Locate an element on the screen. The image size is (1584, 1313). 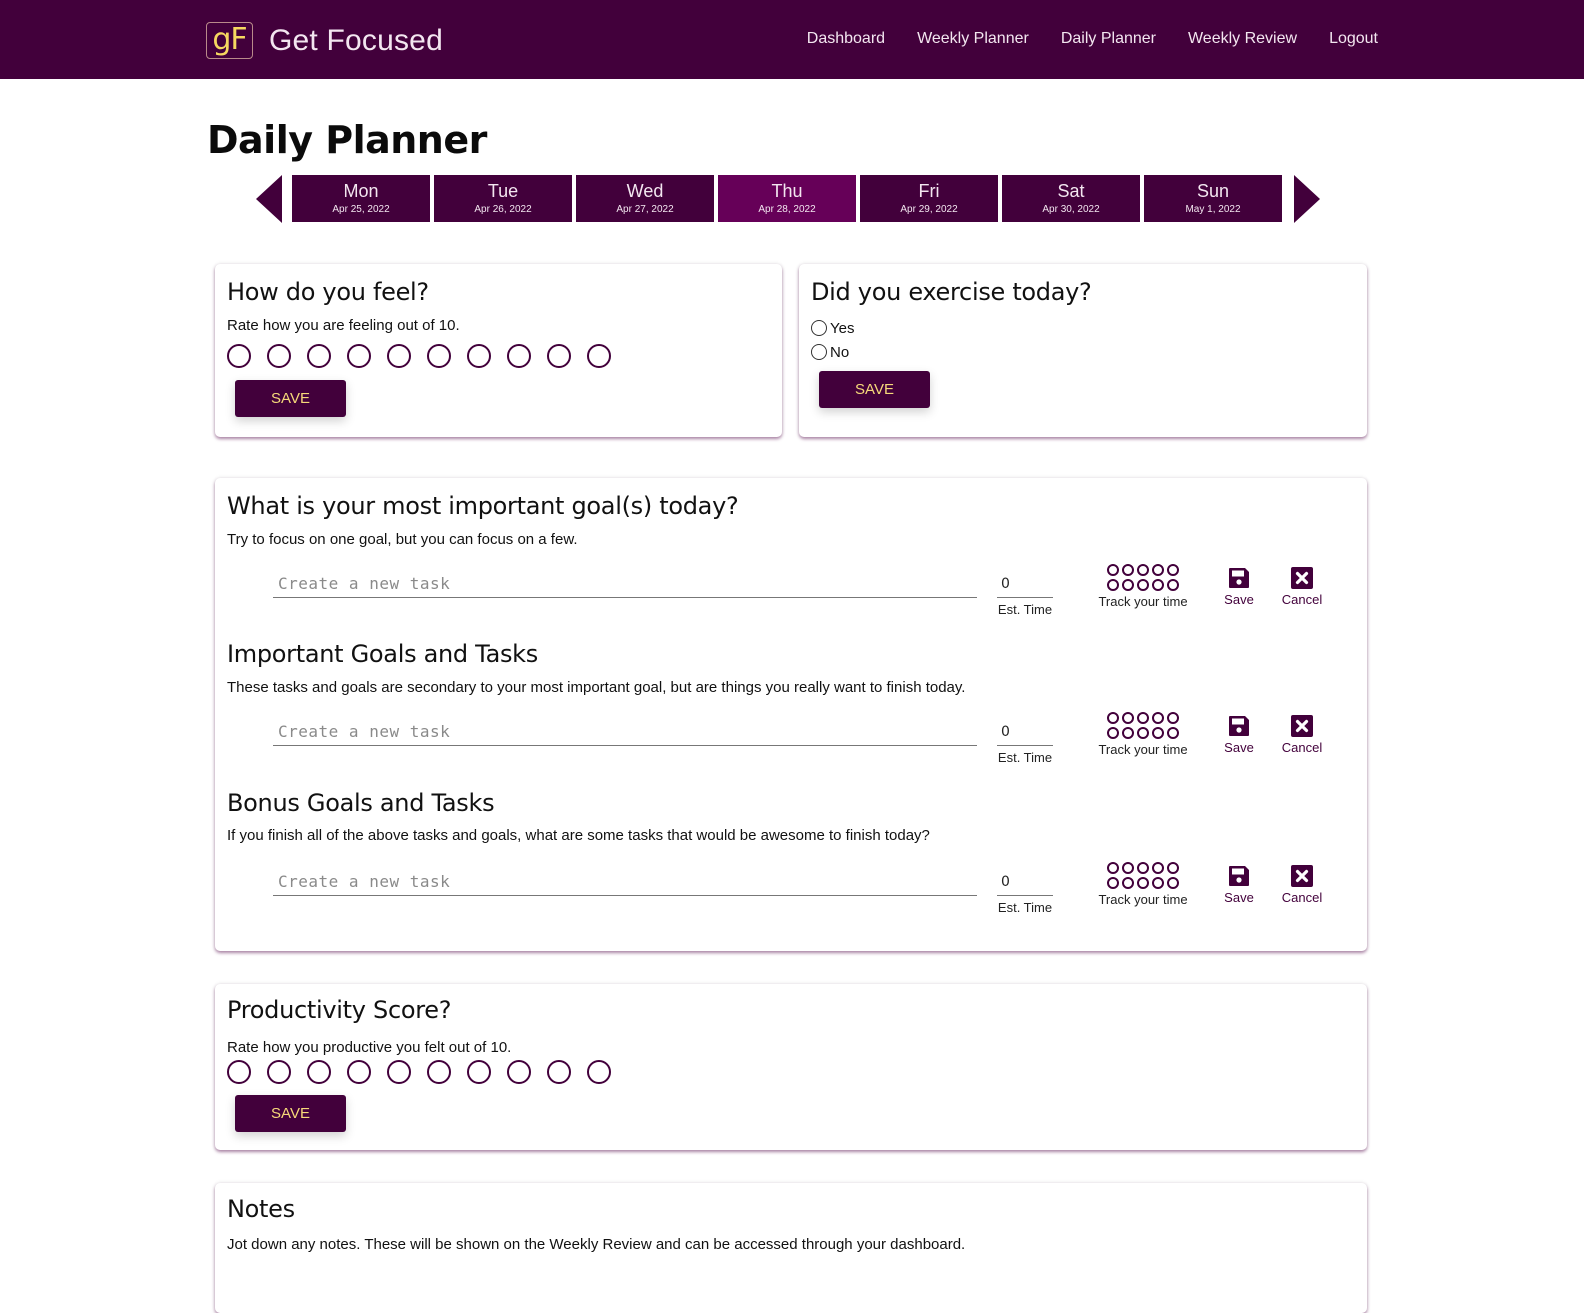
track-time-grid is located at coordinates (1143, 875).